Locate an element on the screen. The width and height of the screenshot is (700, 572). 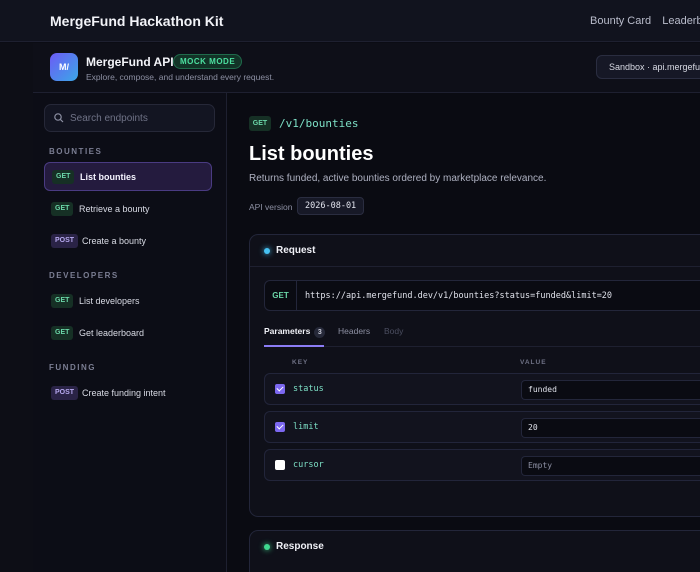
mock-mode-badge: MOCK MODE is located at coordinates (208, 61).